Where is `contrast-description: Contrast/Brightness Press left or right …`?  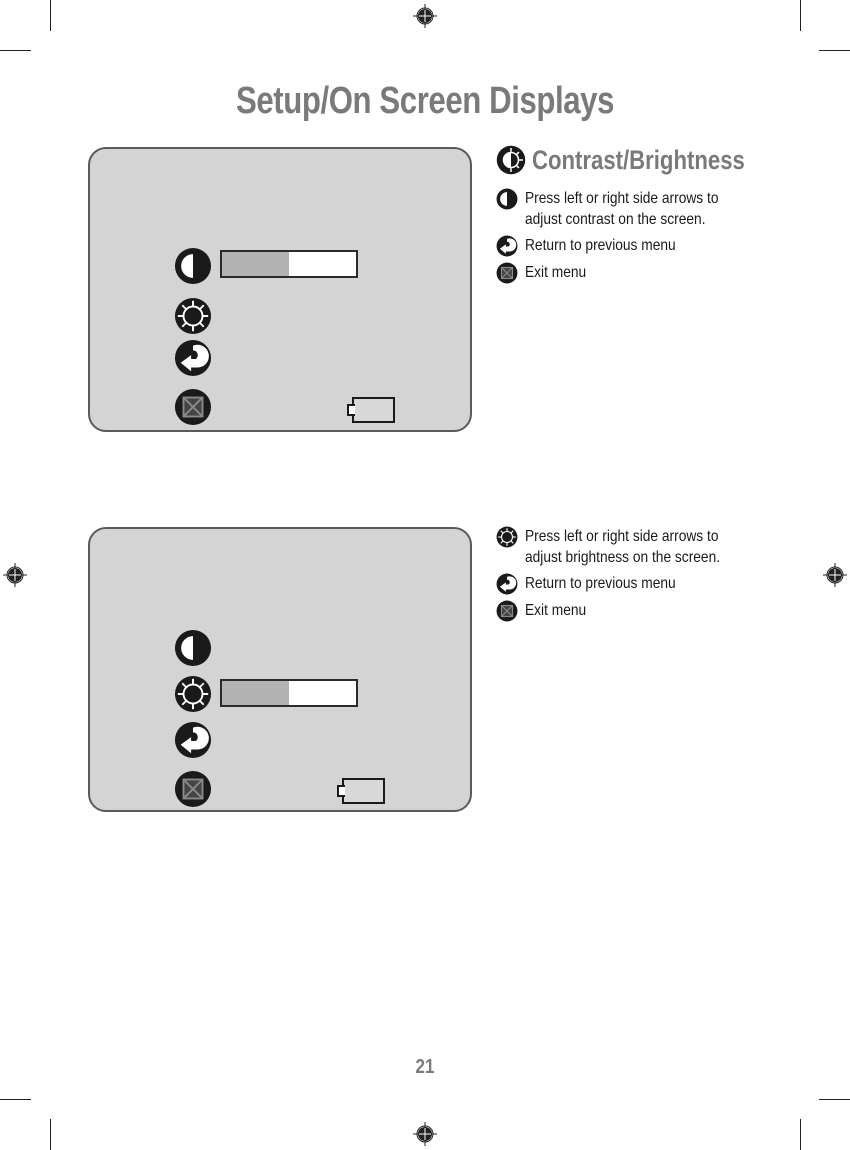 contrast-description: Contrast/Brightness Press left or right … is located at coordinates (646, 214).